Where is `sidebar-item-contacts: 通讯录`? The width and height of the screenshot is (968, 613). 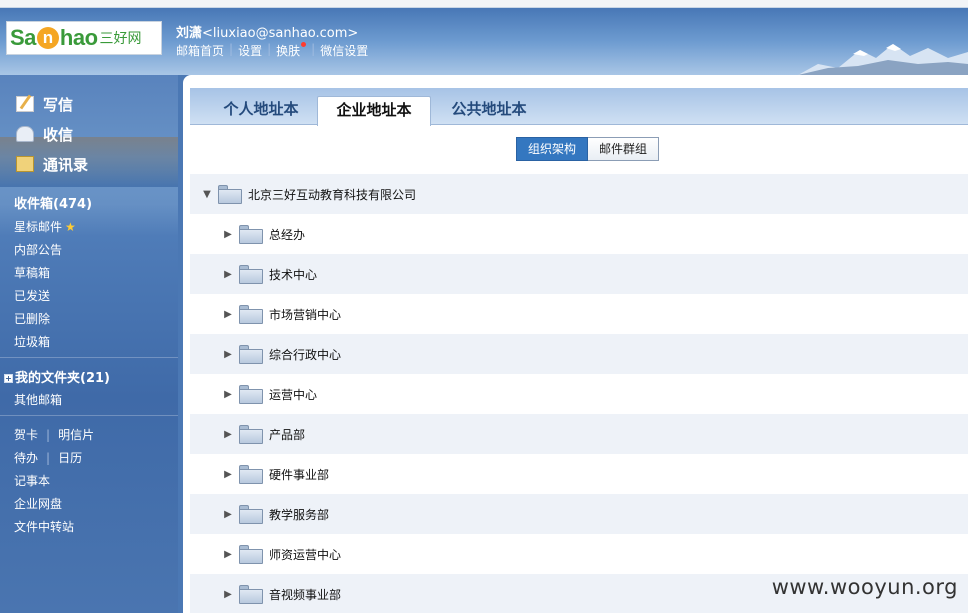
sidebar-item-contacts: 通讯录 is located at coordinates (52, 164).